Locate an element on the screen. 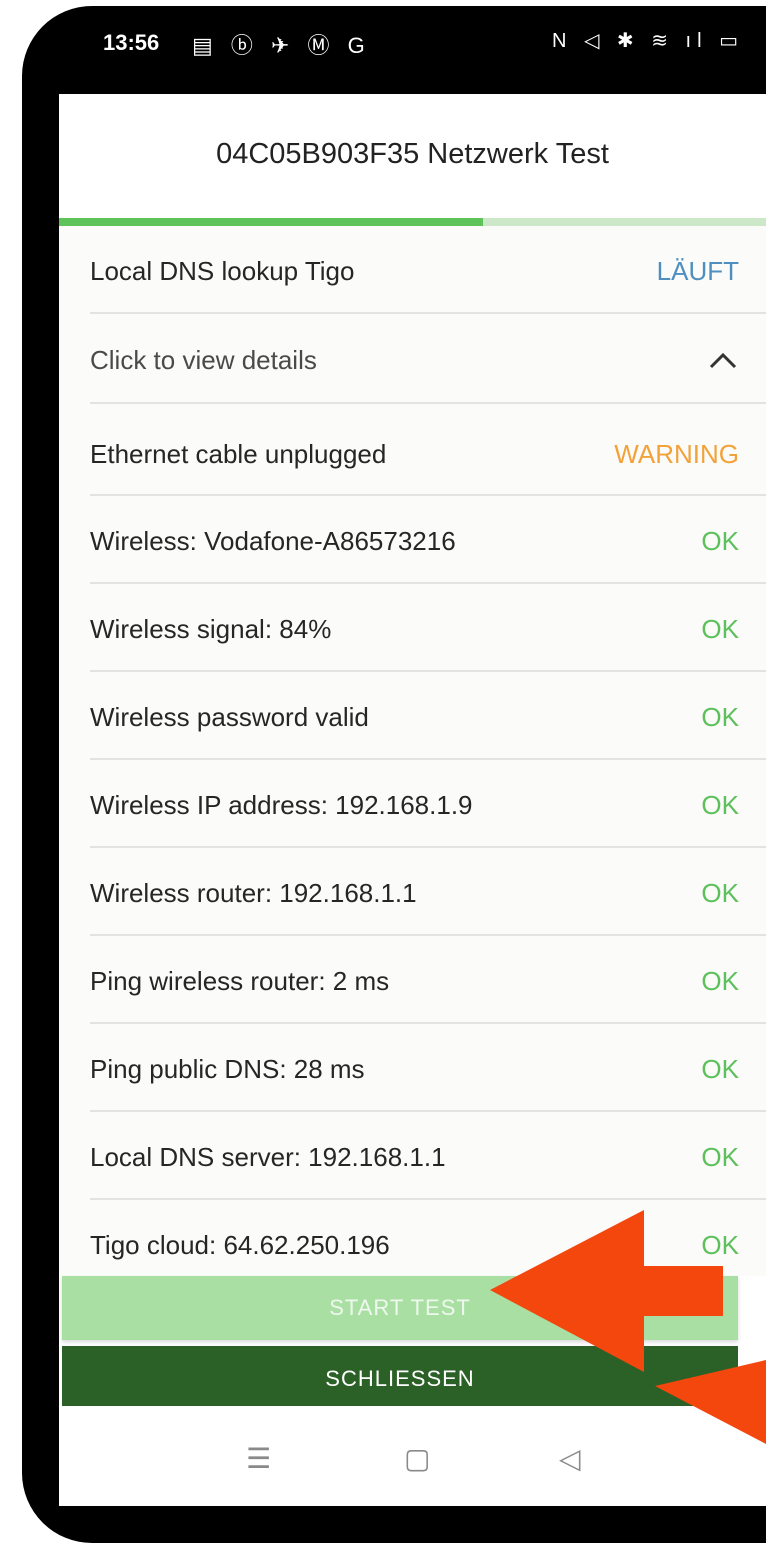  list-item: Wireless router: 192.168.1.1 OK is located at coordinates (428, 892).